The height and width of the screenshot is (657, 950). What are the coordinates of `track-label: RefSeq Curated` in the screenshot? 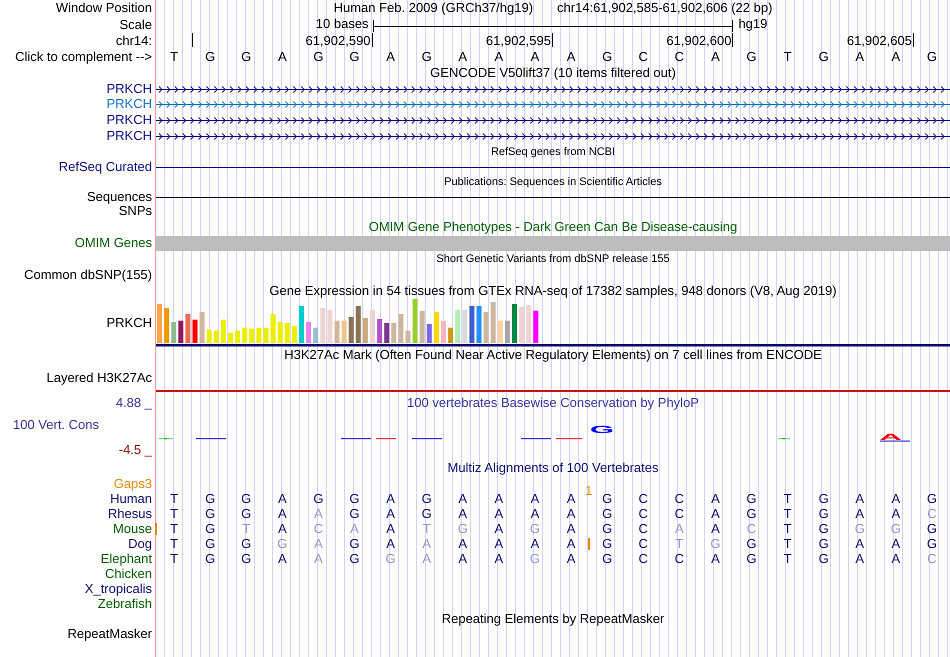 It's located at (105, 167).